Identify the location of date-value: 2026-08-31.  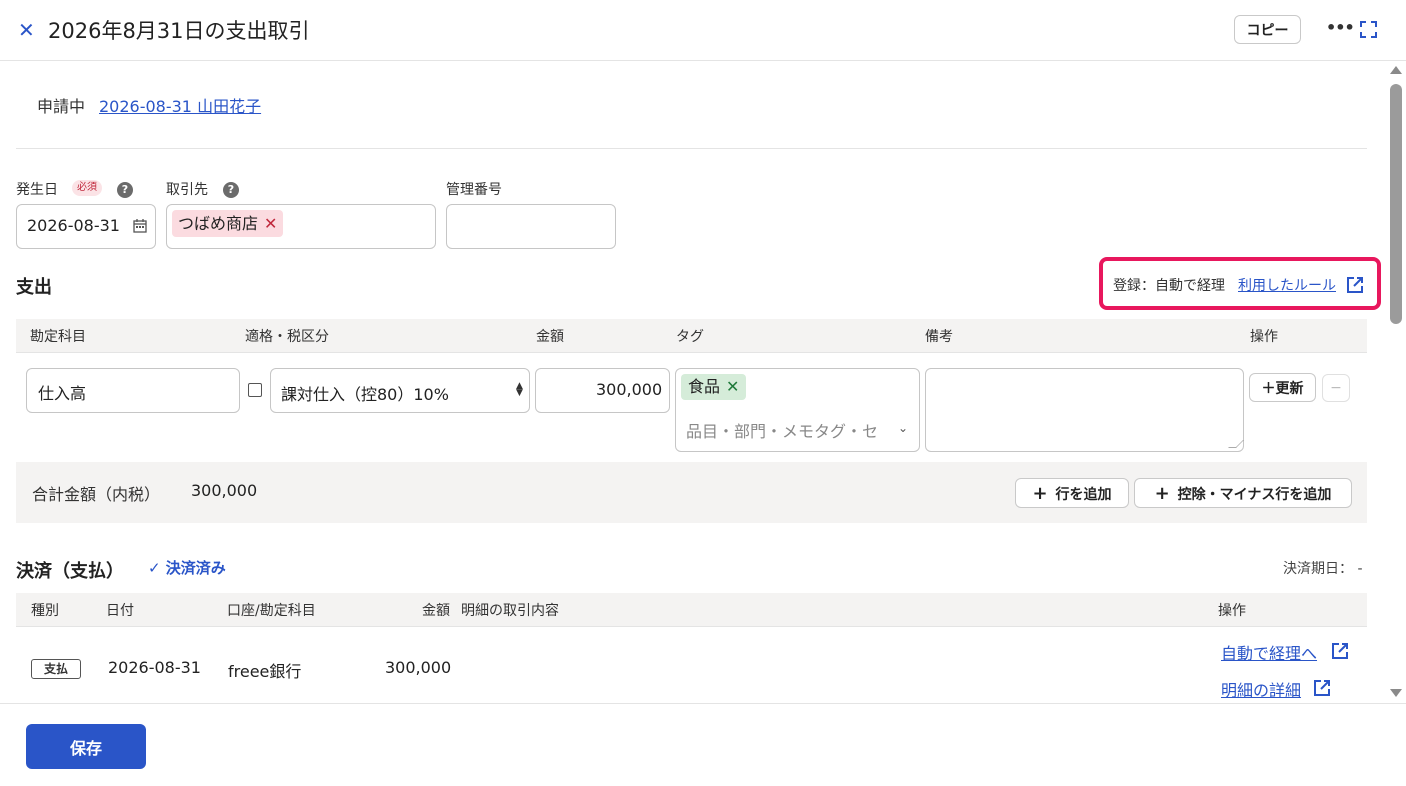
(73, 225).